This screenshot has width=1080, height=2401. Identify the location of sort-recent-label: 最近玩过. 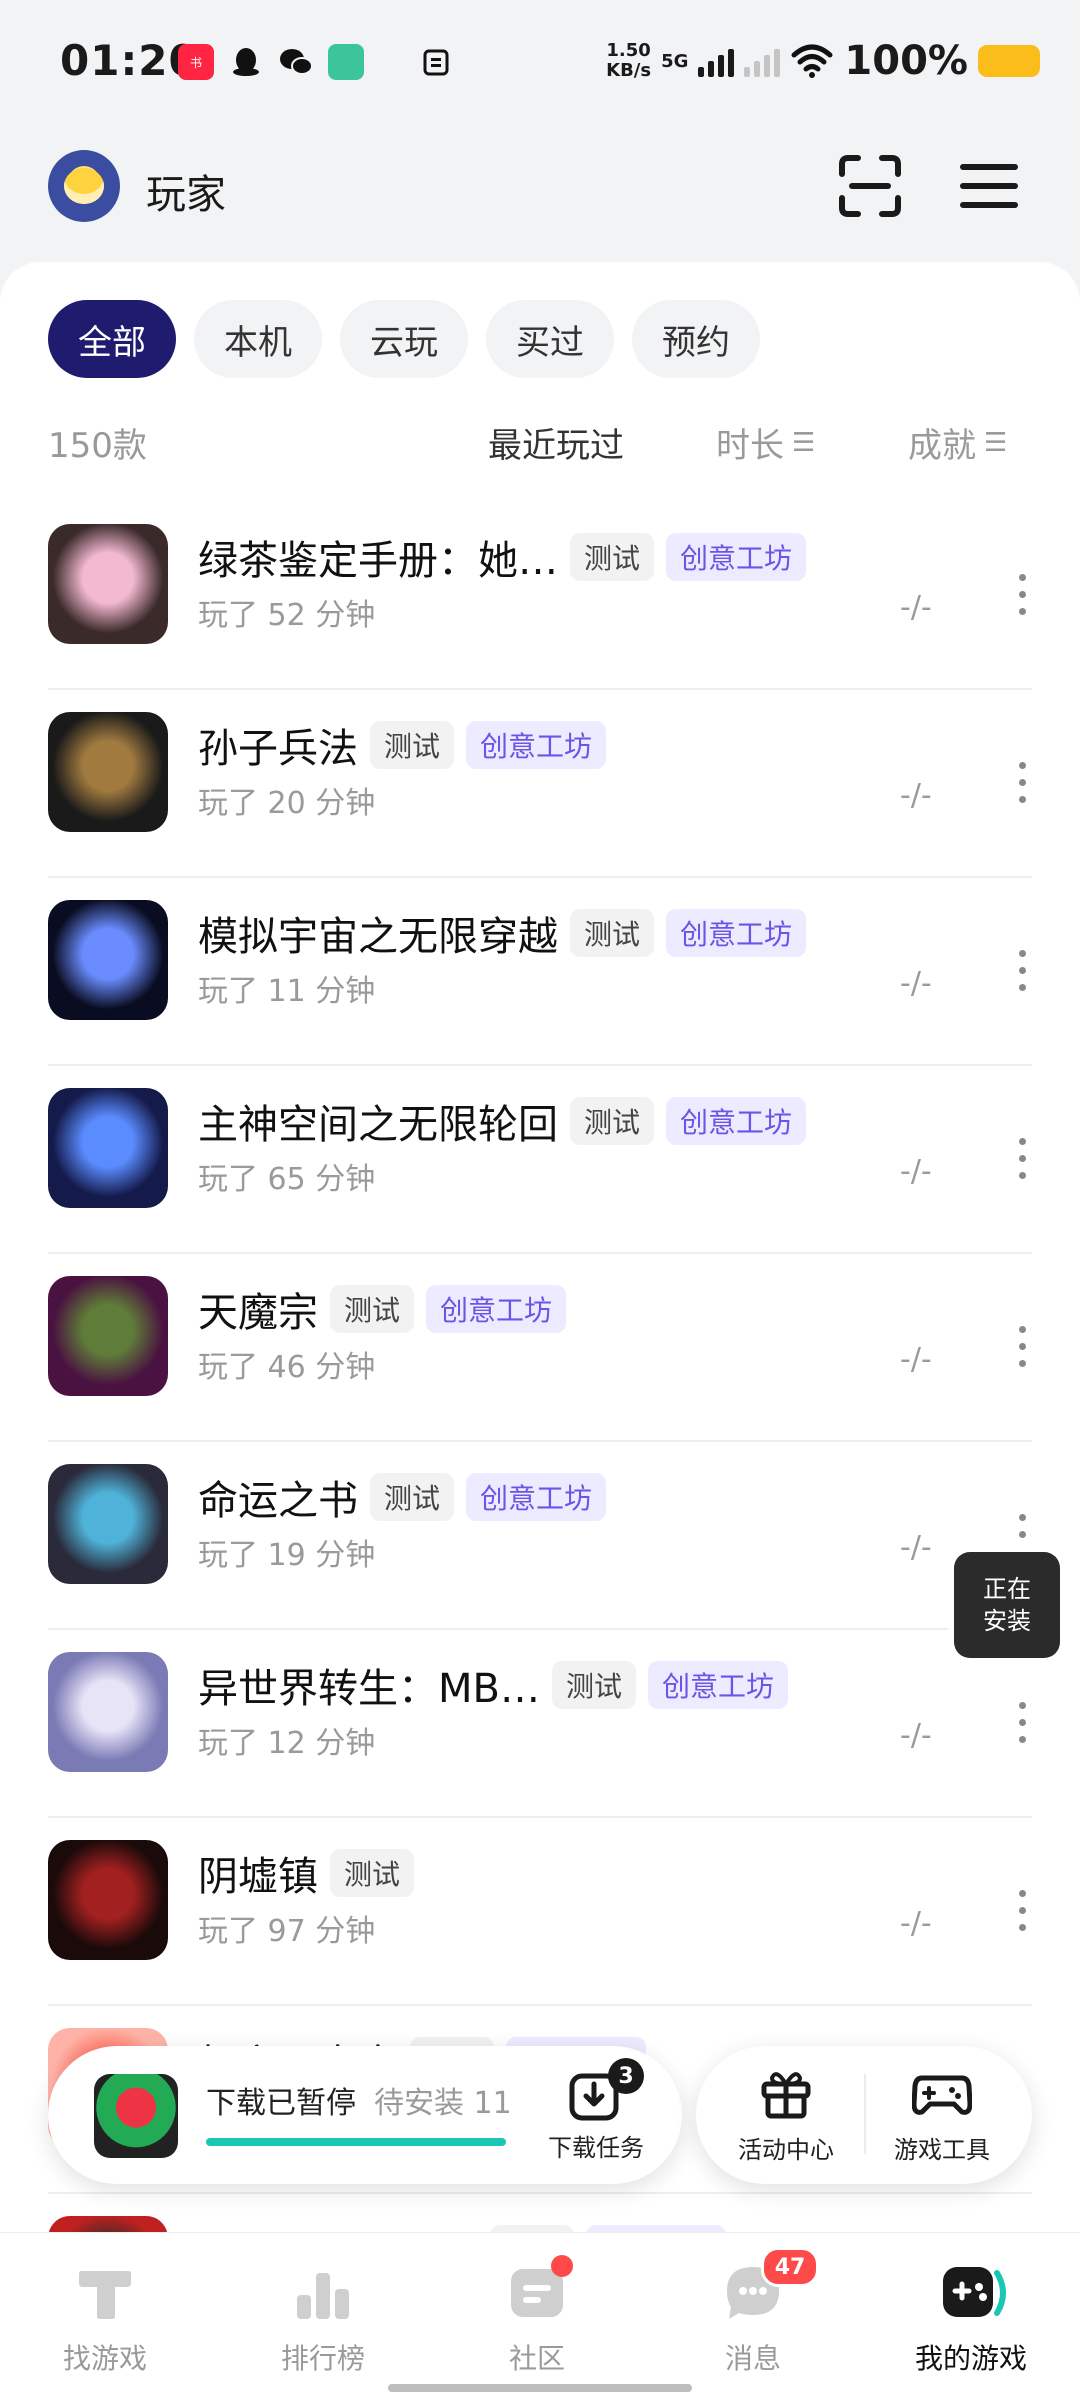
(556, 446).